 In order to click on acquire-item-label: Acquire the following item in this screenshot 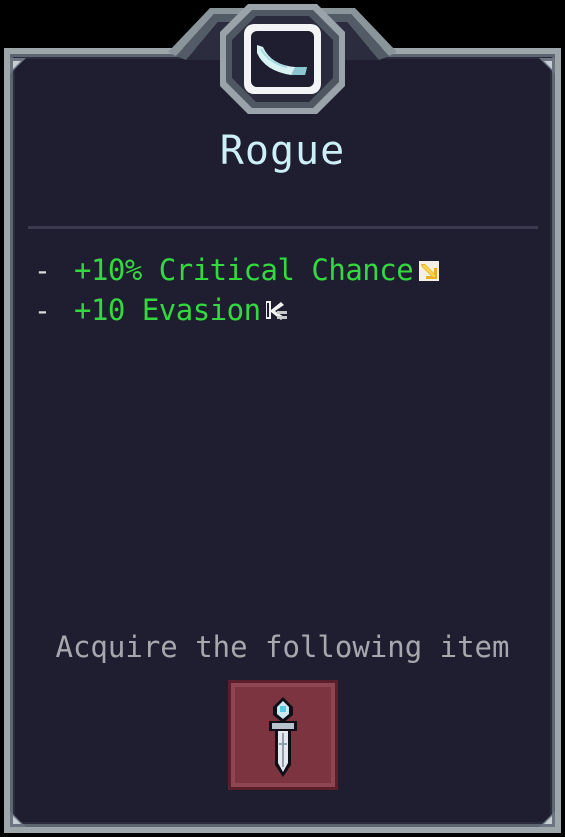, I will do `click(282, 647)`.